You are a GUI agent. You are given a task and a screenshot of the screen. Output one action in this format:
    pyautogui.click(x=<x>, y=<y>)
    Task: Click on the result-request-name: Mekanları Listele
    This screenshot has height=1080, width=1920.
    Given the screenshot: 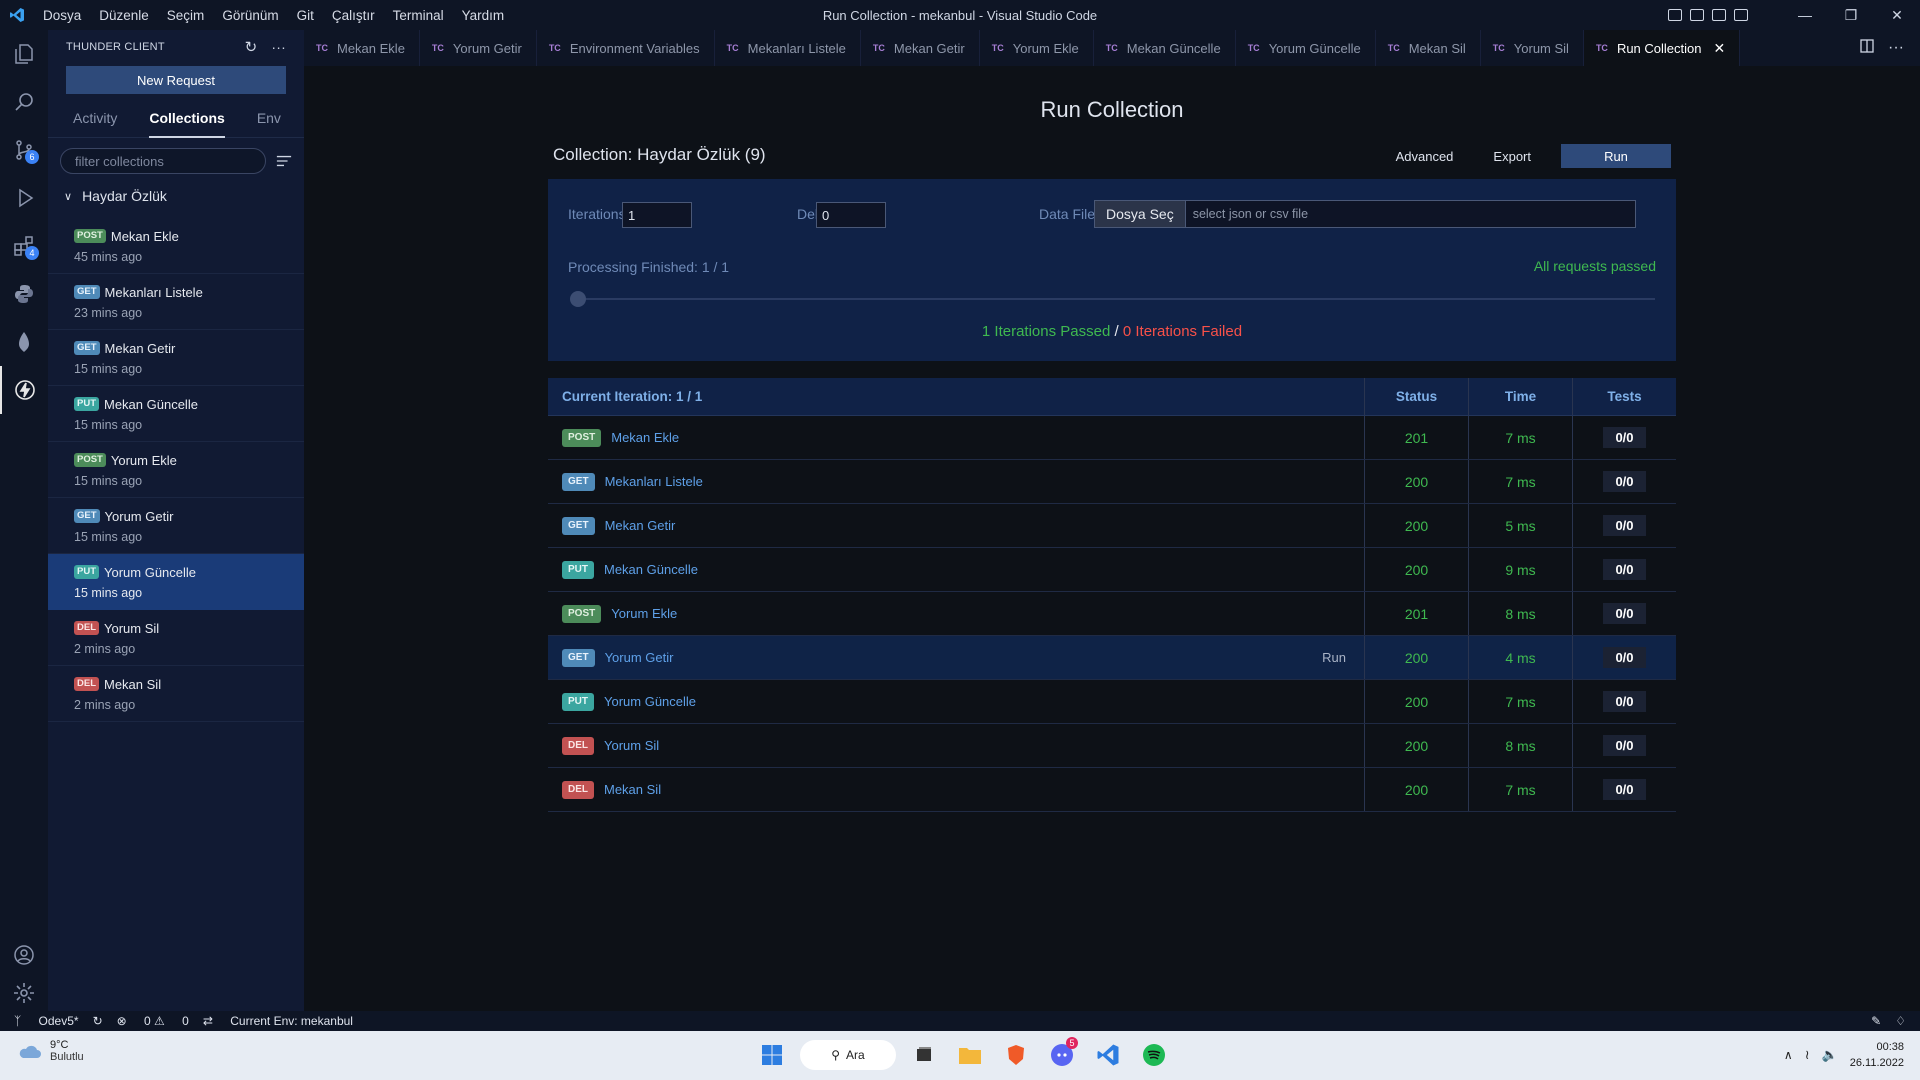 What is the action you would take?
    pyautogui.click(x=654, y=481)
    